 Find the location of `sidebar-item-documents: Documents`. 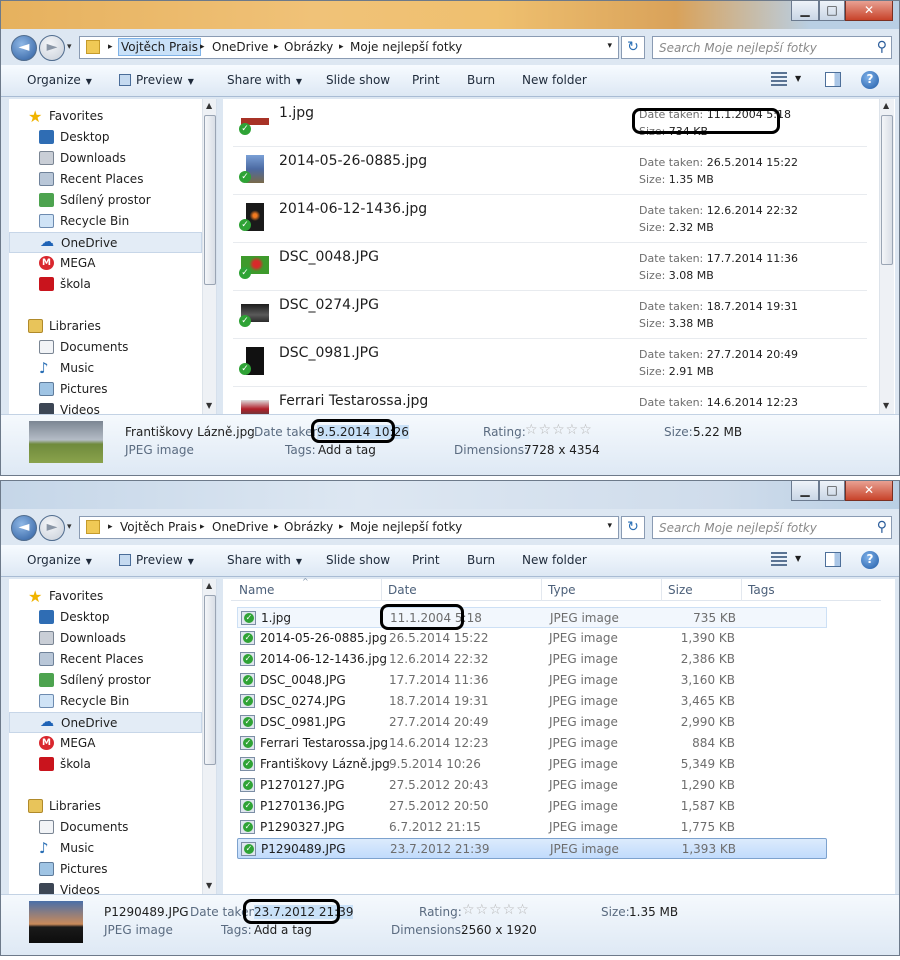

sidebar-item-documents: Documents is located at coordinates (105, 347).